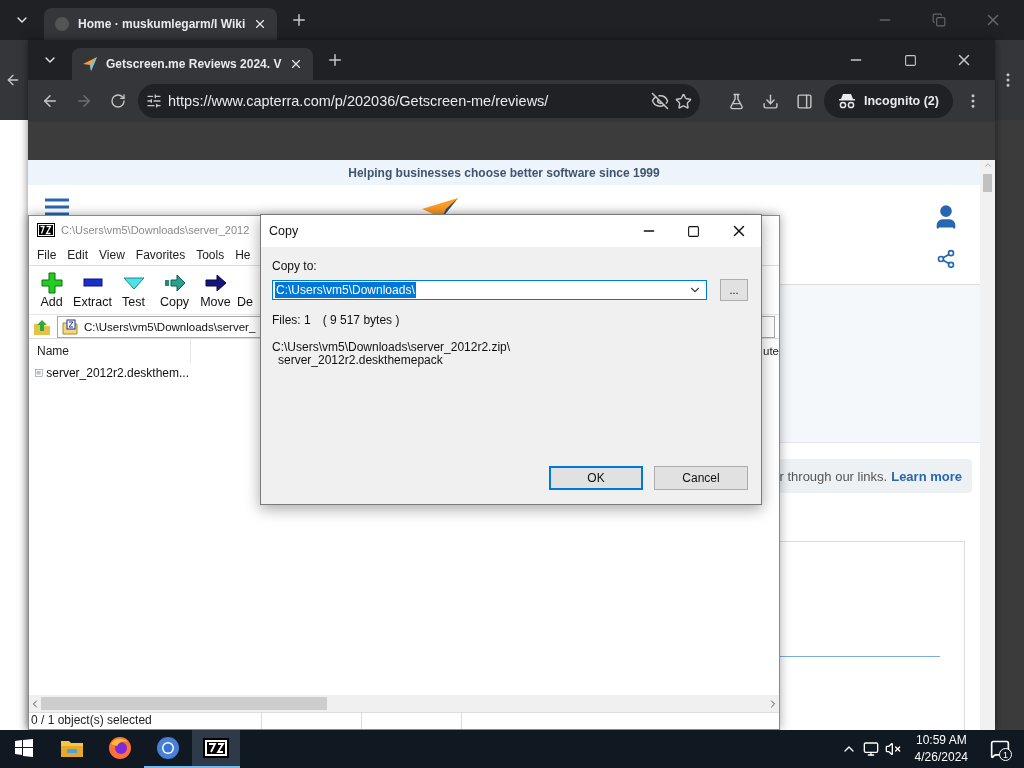 The image size is (1024, 768). I want to click on clock: 10:59 AM 4/26/2024, so click(941, 749).